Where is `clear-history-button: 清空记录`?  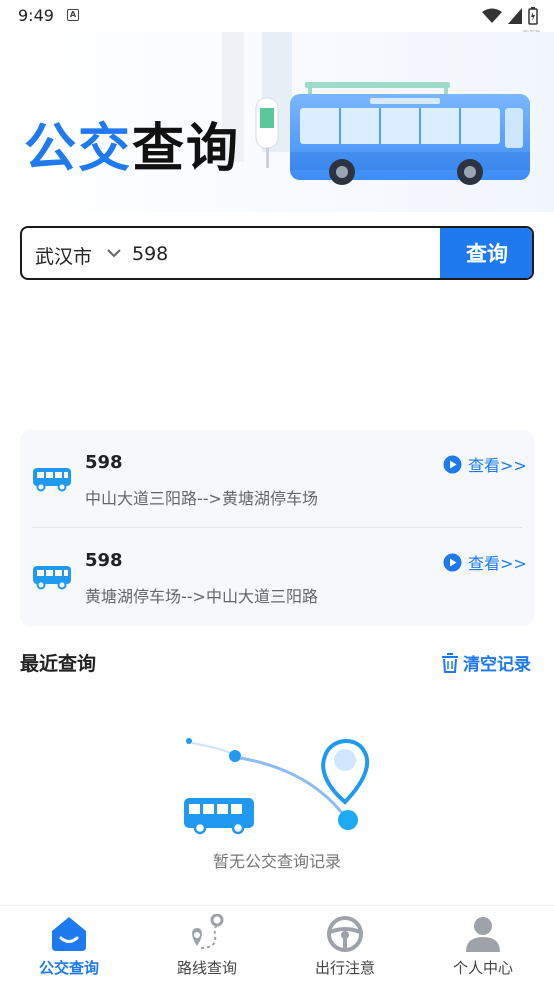 clear-history-button: 清空记录 is located at coordinates (486, 662).